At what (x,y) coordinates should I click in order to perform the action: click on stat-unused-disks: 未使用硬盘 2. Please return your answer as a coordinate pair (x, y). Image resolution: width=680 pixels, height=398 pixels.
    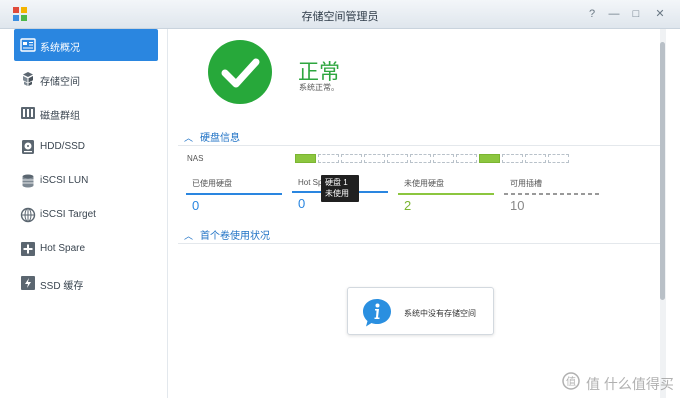
    Looking at the image, I should click on (446, 195).